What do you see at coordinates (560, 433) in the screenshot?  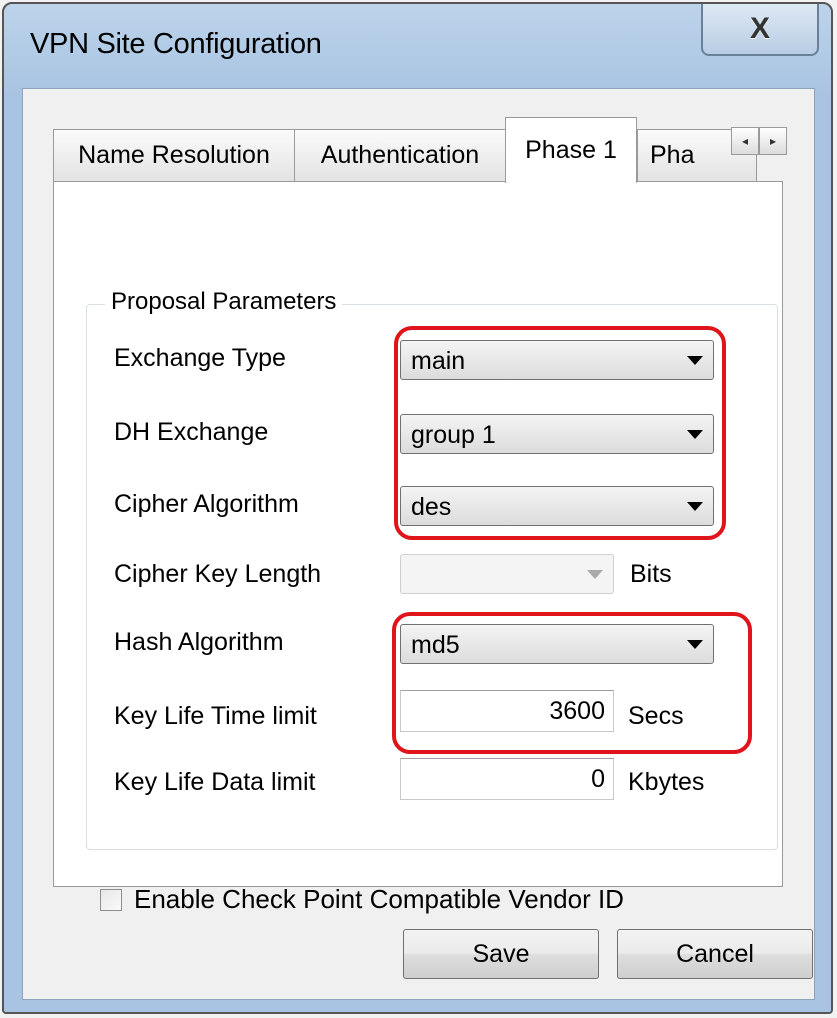 I see `highlight-box-exchange-dh-cipher` at bounding box center [560, 433].